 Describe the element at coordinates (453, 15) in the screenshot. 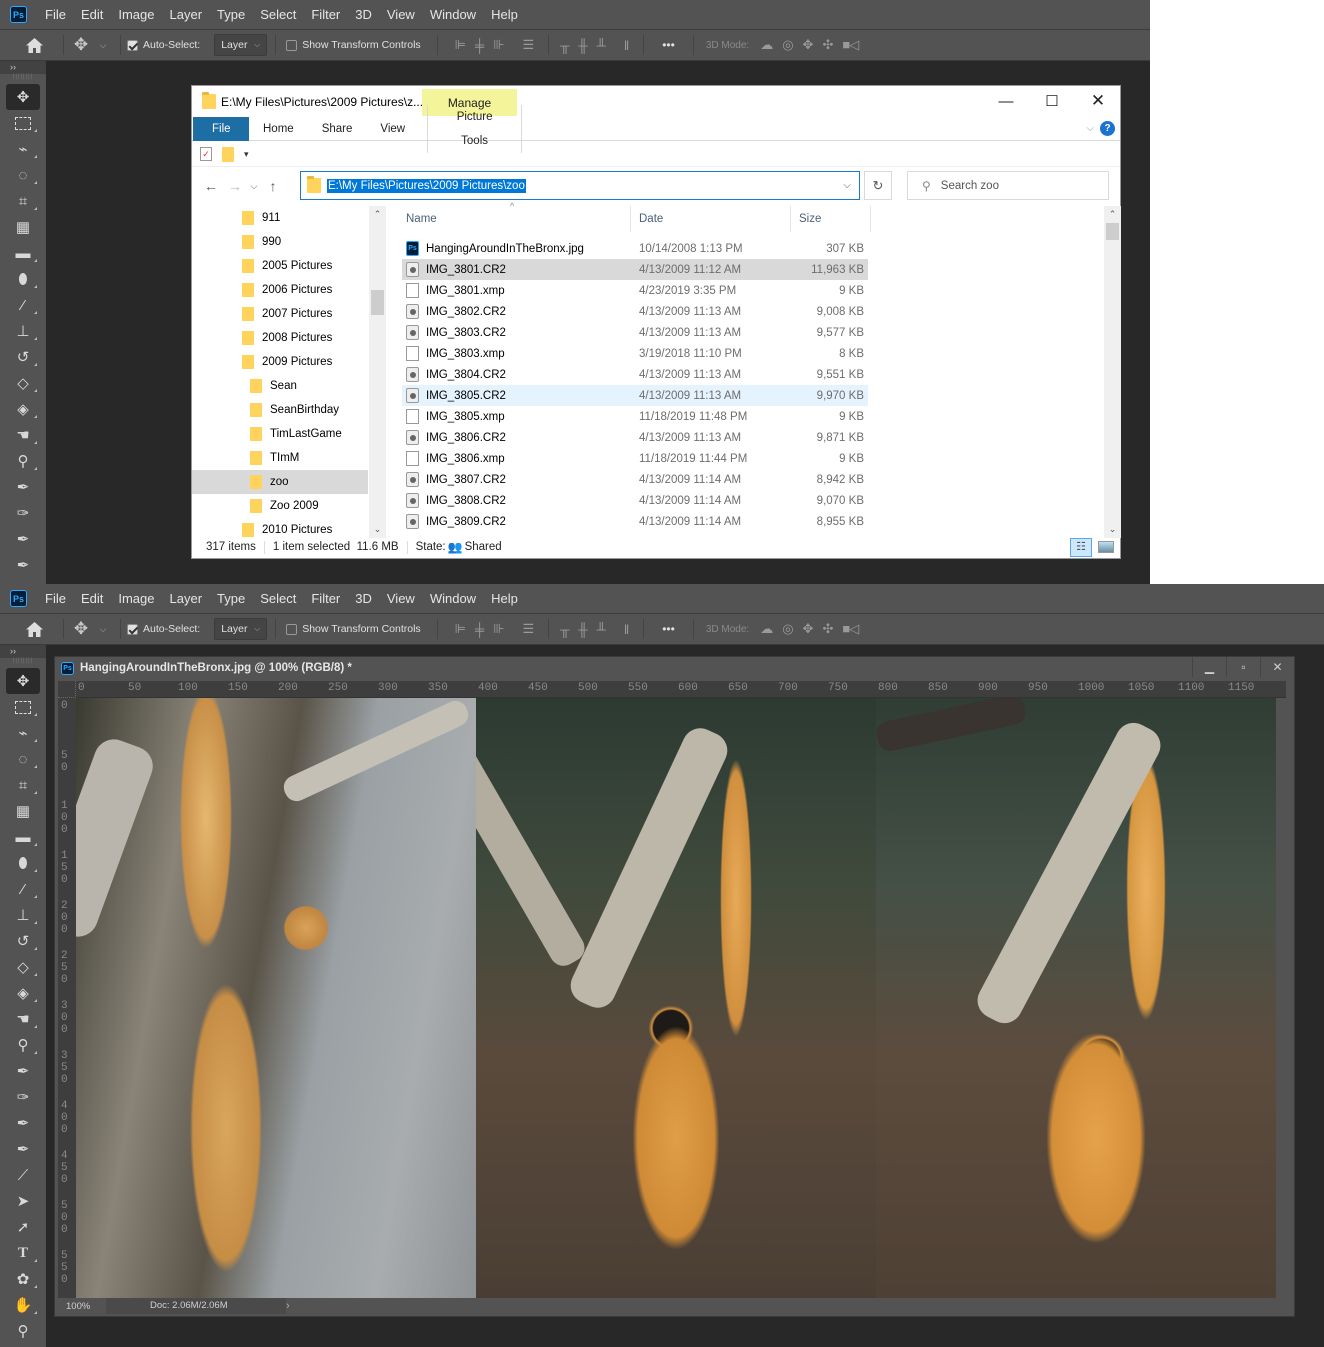

I see `menu-window: Window` at that location.